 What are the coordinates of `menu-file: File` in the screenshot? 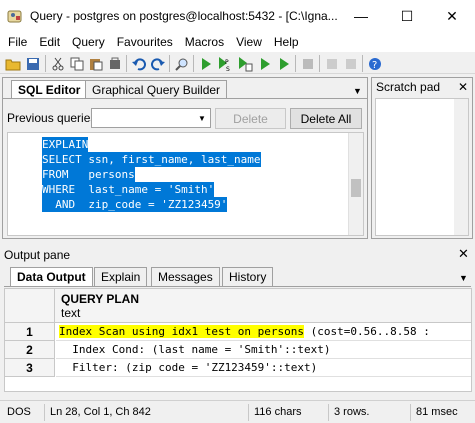 It's located at (17, 42).